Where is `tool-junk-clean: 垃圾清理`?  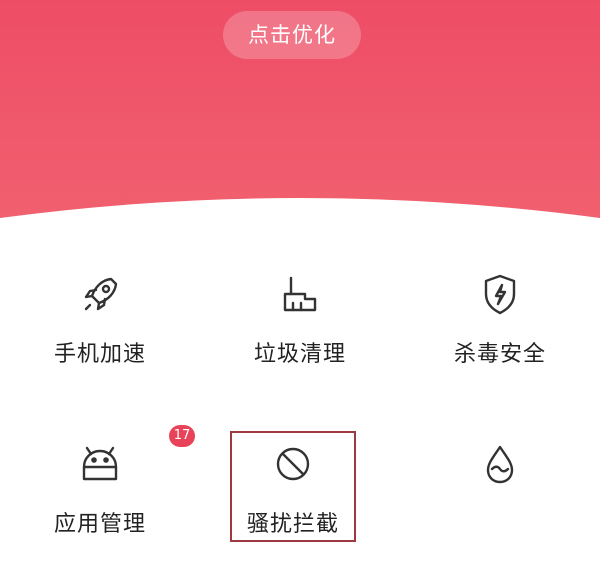 tool-junk-clean: 垃圾清理 is located at coordinates (300, 337).